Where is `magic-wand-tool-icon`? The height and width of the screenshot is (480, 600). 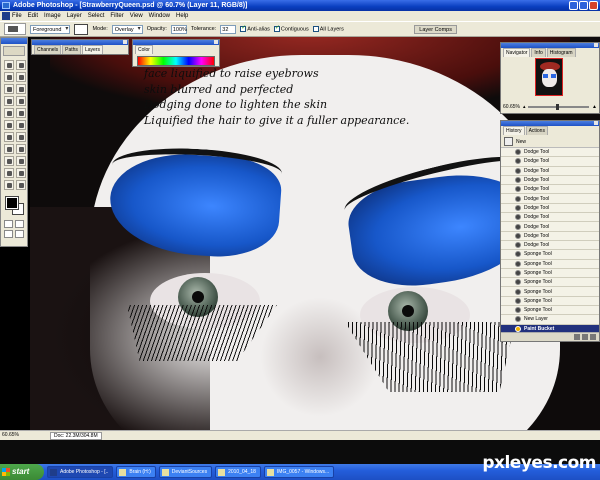
magic-wand-tool-icon is located at coordinates (21, 77).